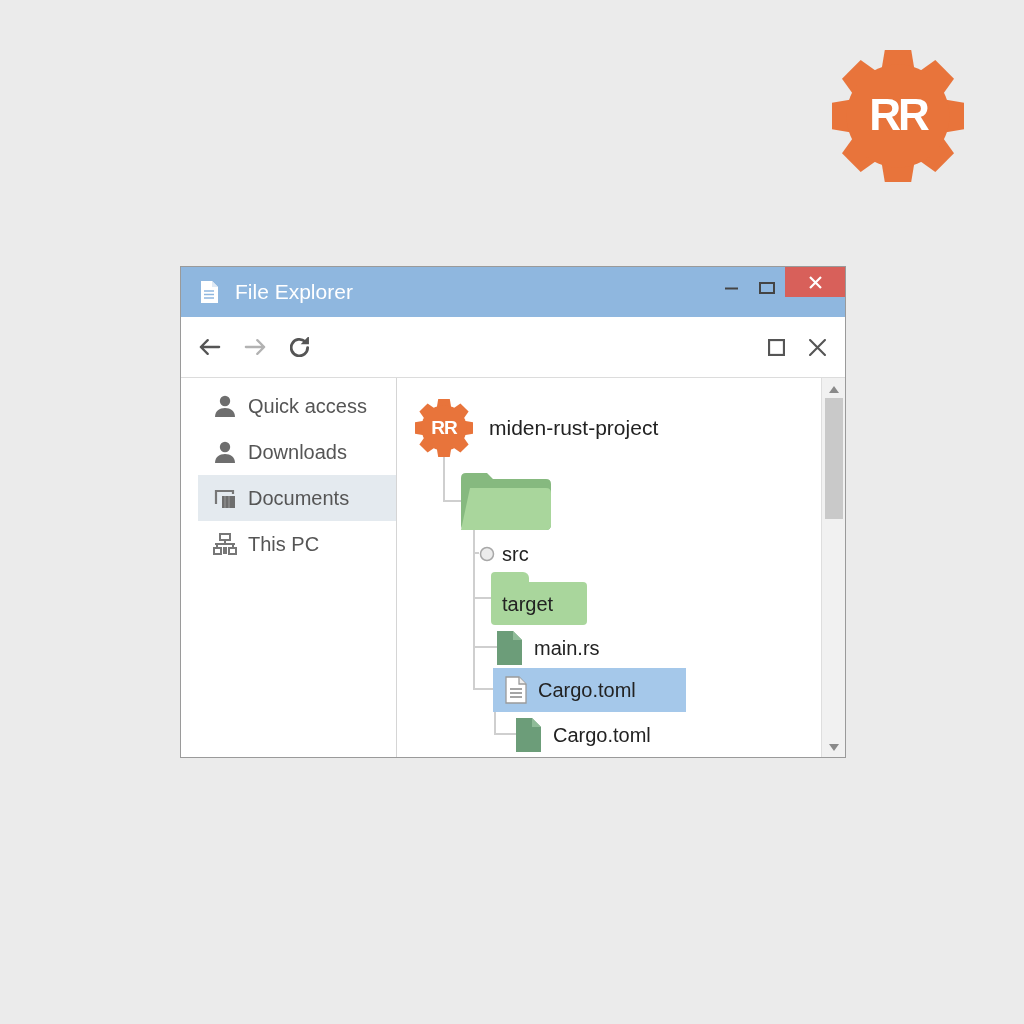  What do you see at coordinates (294, 292) in the screenshot?
I see `window-title: File Explorer` at bounding box center [294, 292].